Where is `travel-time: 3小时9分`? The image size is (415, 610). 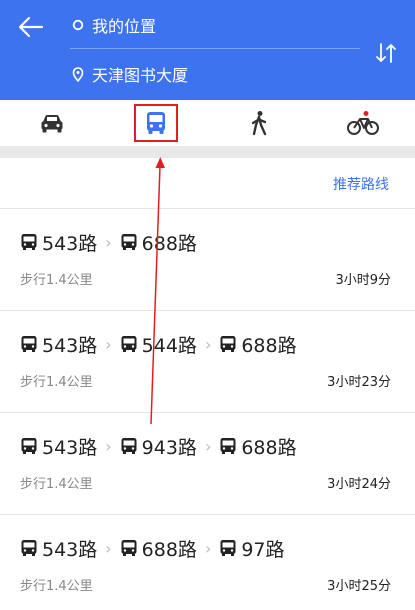 travel-time: 3小时9分 is located at coordinates (363, 280).